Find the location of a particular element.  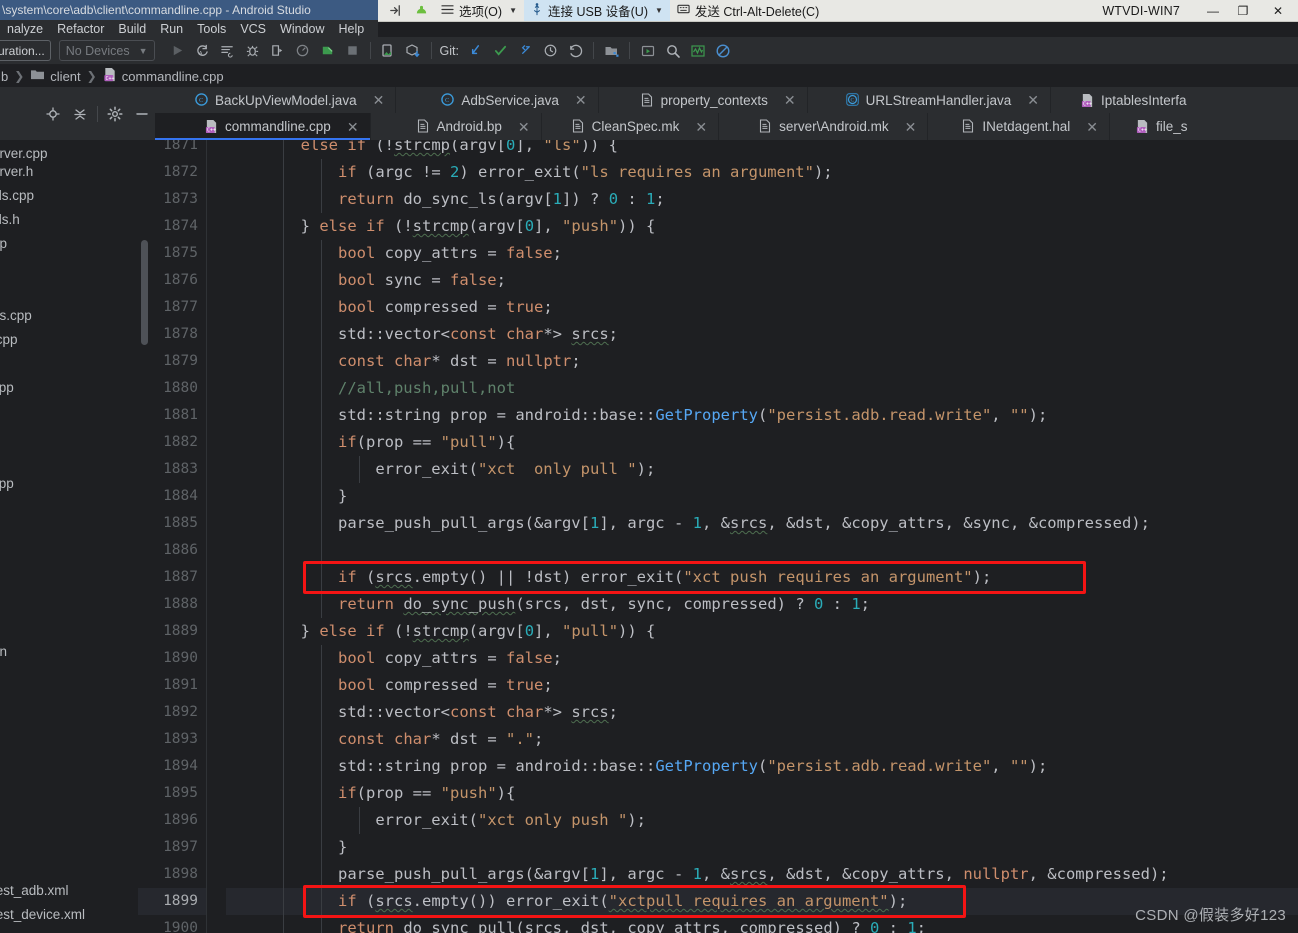

tab-urlstreamhandler-java: C URLStreamHandler.java ✕ is located at coordinates (929, 100).